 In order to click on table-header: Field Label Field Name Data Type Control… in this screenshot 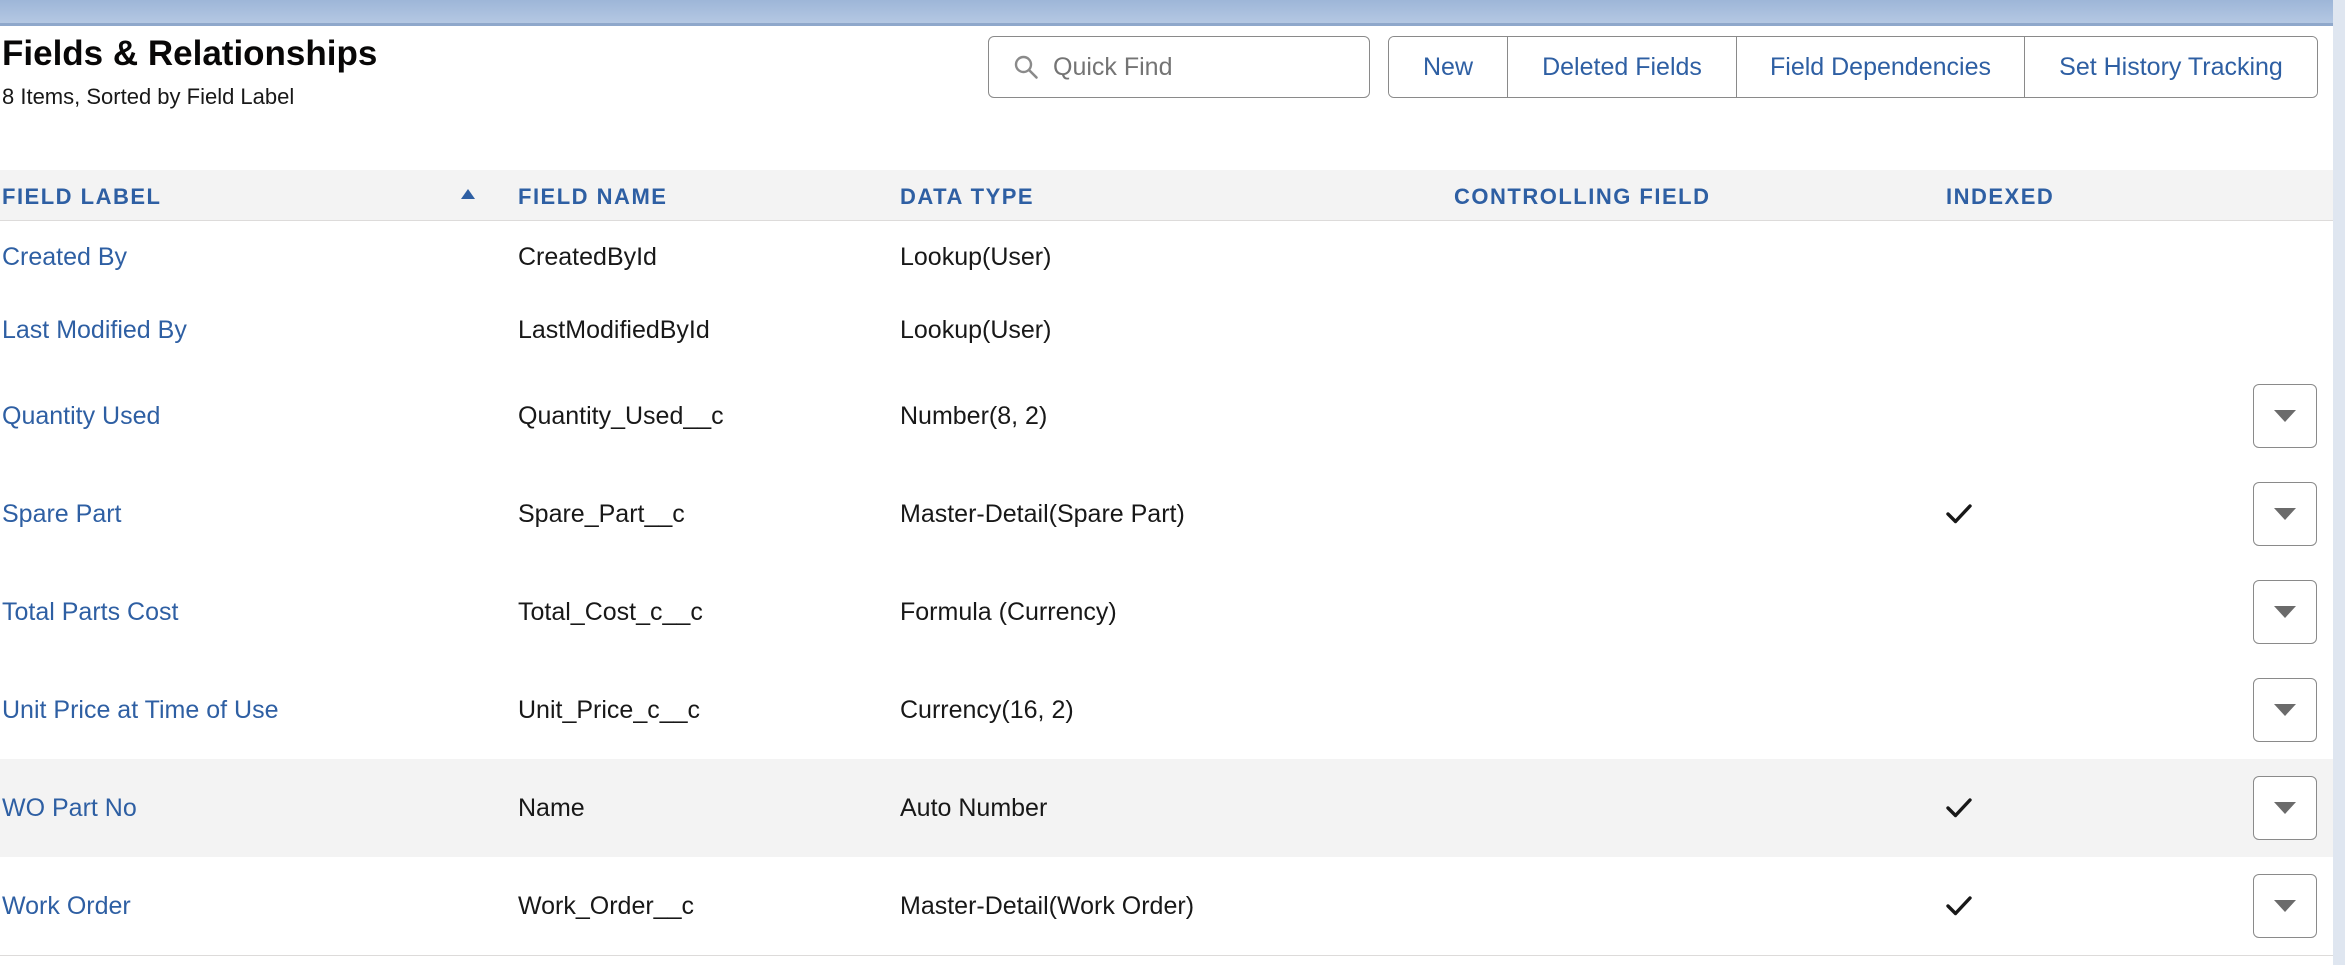, I will do `click(1166, 195)`.